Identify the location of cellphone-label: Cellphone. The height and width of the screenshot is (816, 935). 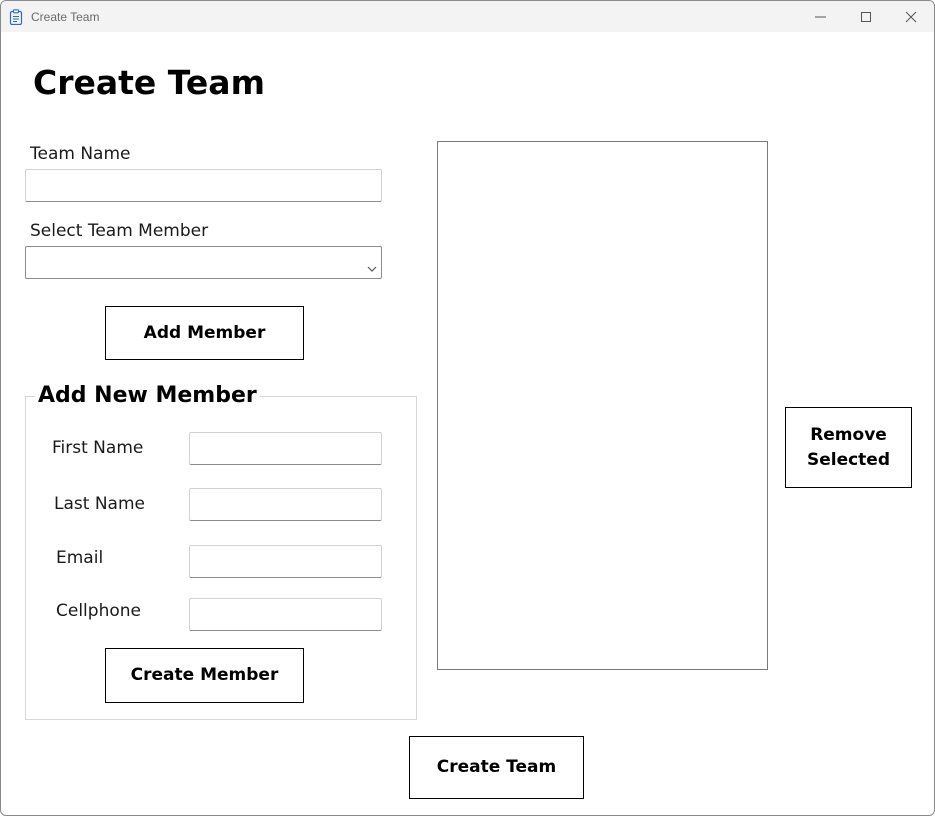
(98, 611).